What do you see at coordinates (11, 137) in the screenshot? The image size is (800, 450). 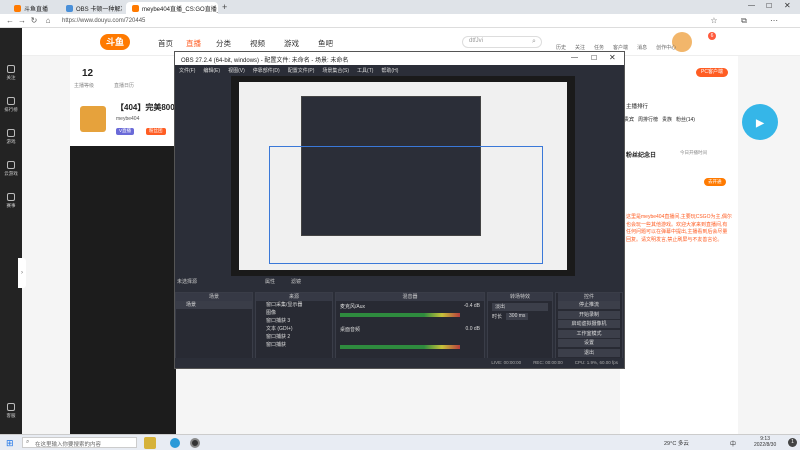 I see `sidebar-item-game: 游戏` at bounding box center [11, 137].